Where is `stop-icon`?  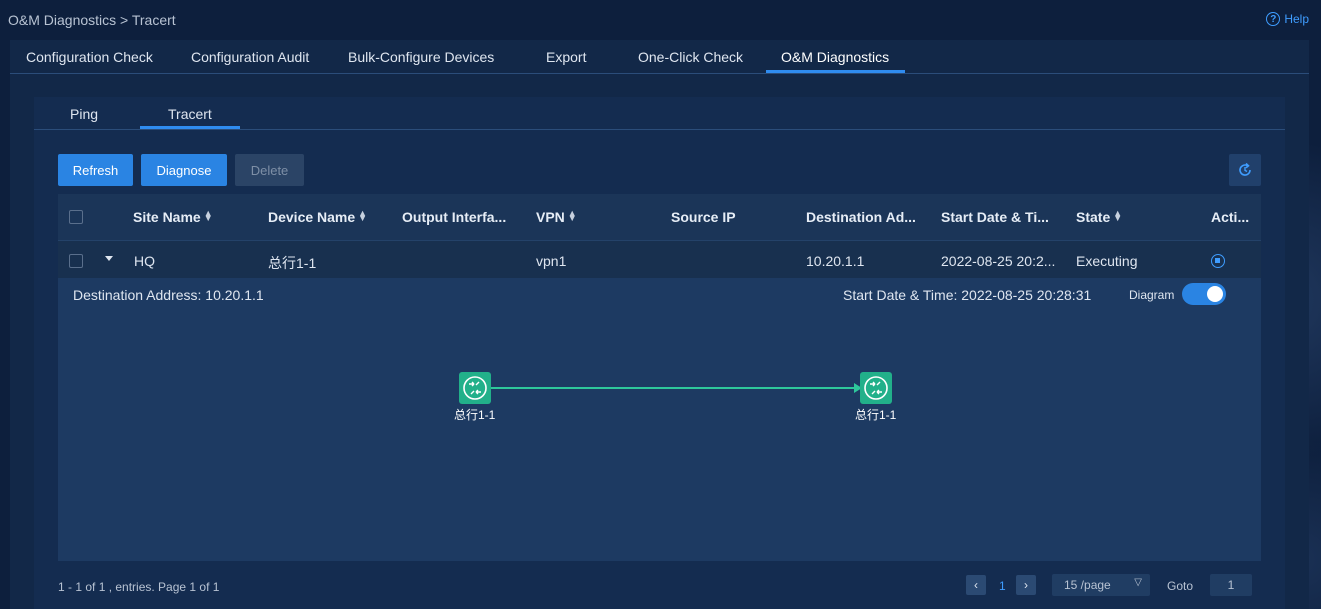
stop-icon is located at coordinates (1218, 261).